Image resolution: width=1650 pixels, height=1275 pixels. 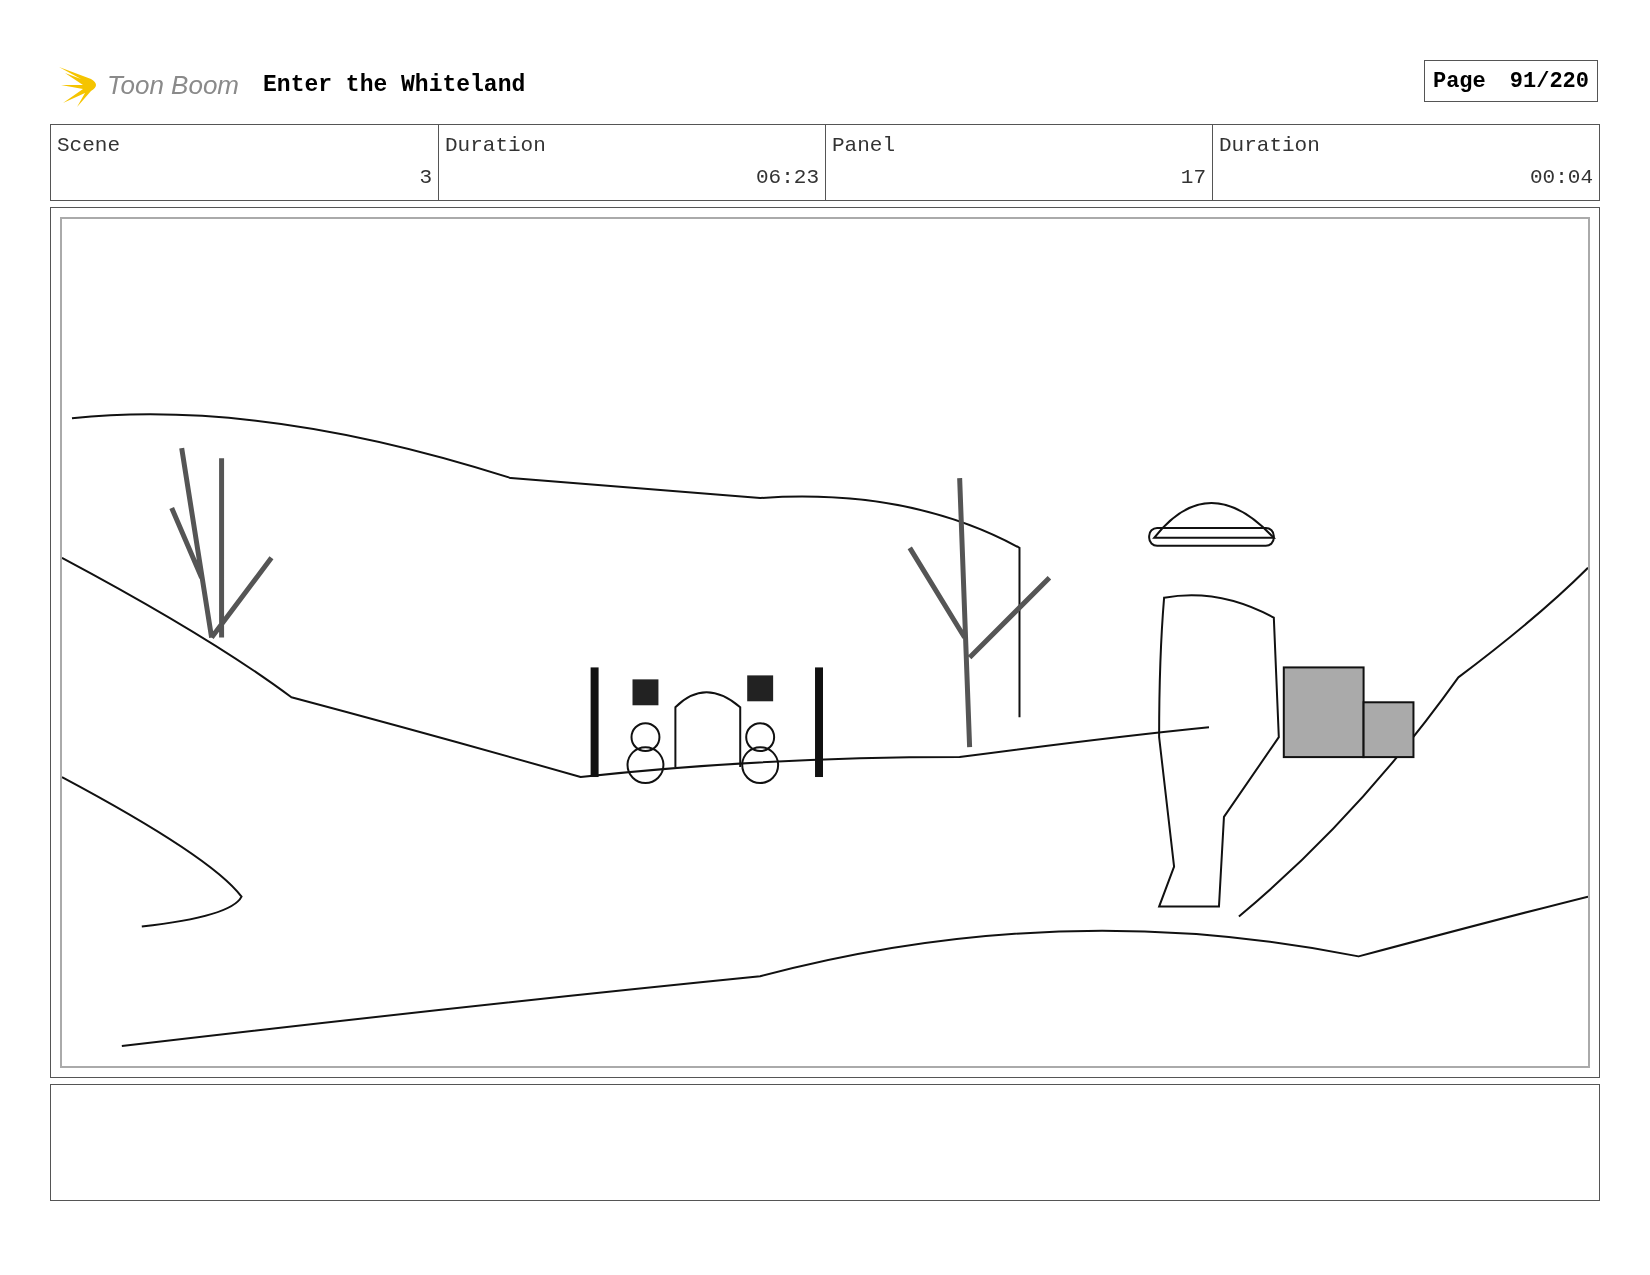 I want to click on column-heading: Scene, so click(x=88, y=146).